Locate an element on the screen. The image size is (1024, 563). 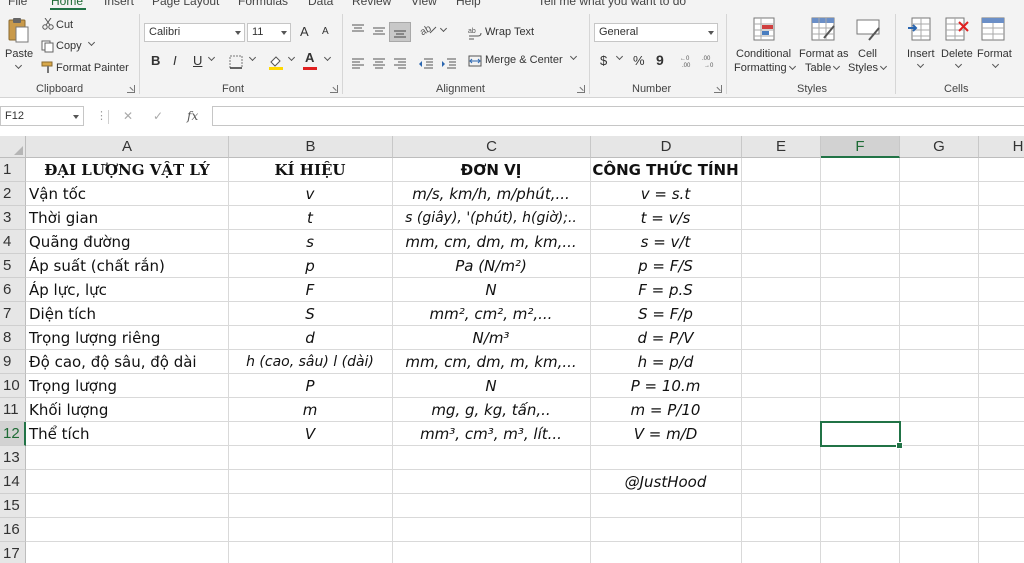
font-name-combo: Calibri is located at coordinates (194, 32).